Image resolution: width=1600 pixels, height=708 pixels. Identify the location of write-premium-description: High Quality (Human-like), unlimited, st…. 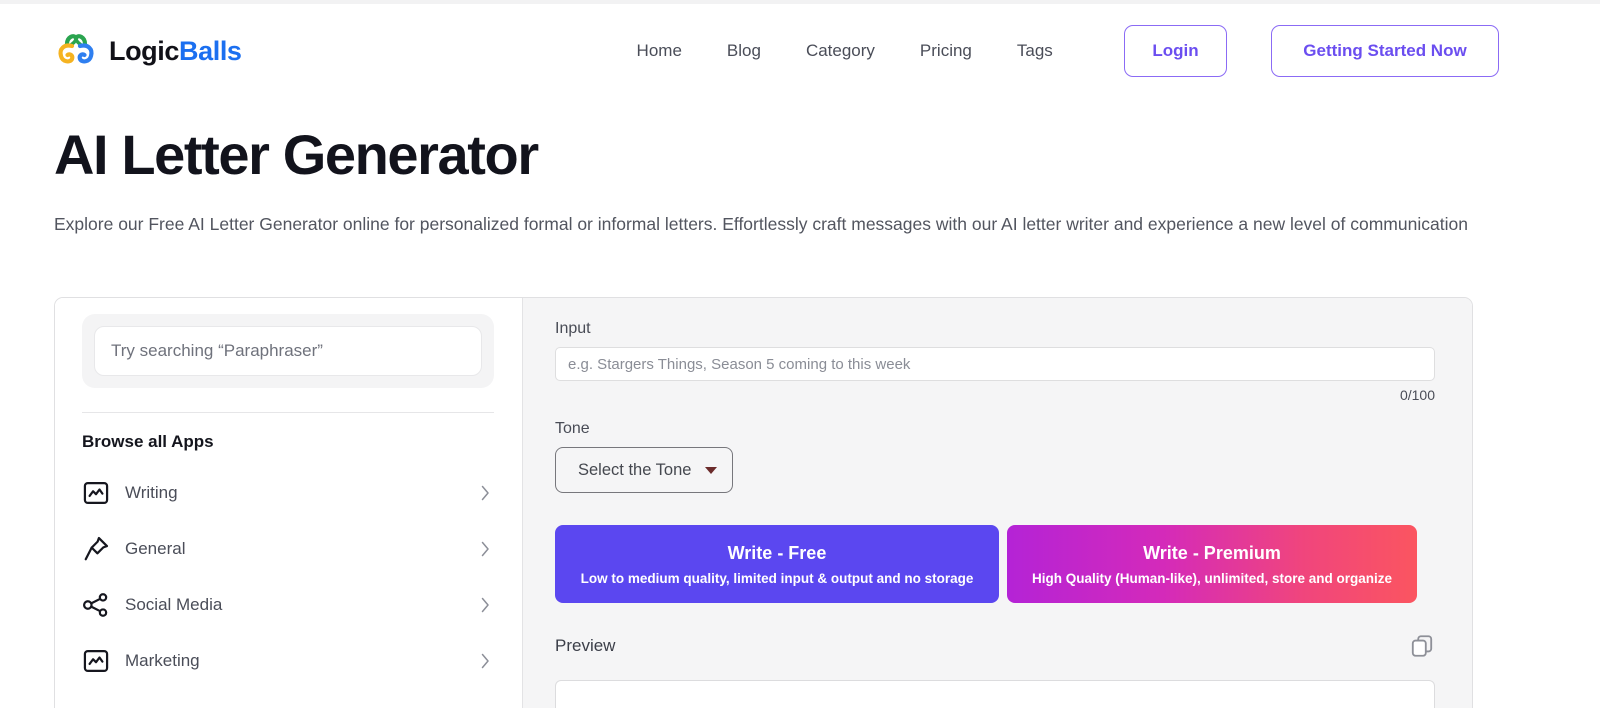
(1212, 578).